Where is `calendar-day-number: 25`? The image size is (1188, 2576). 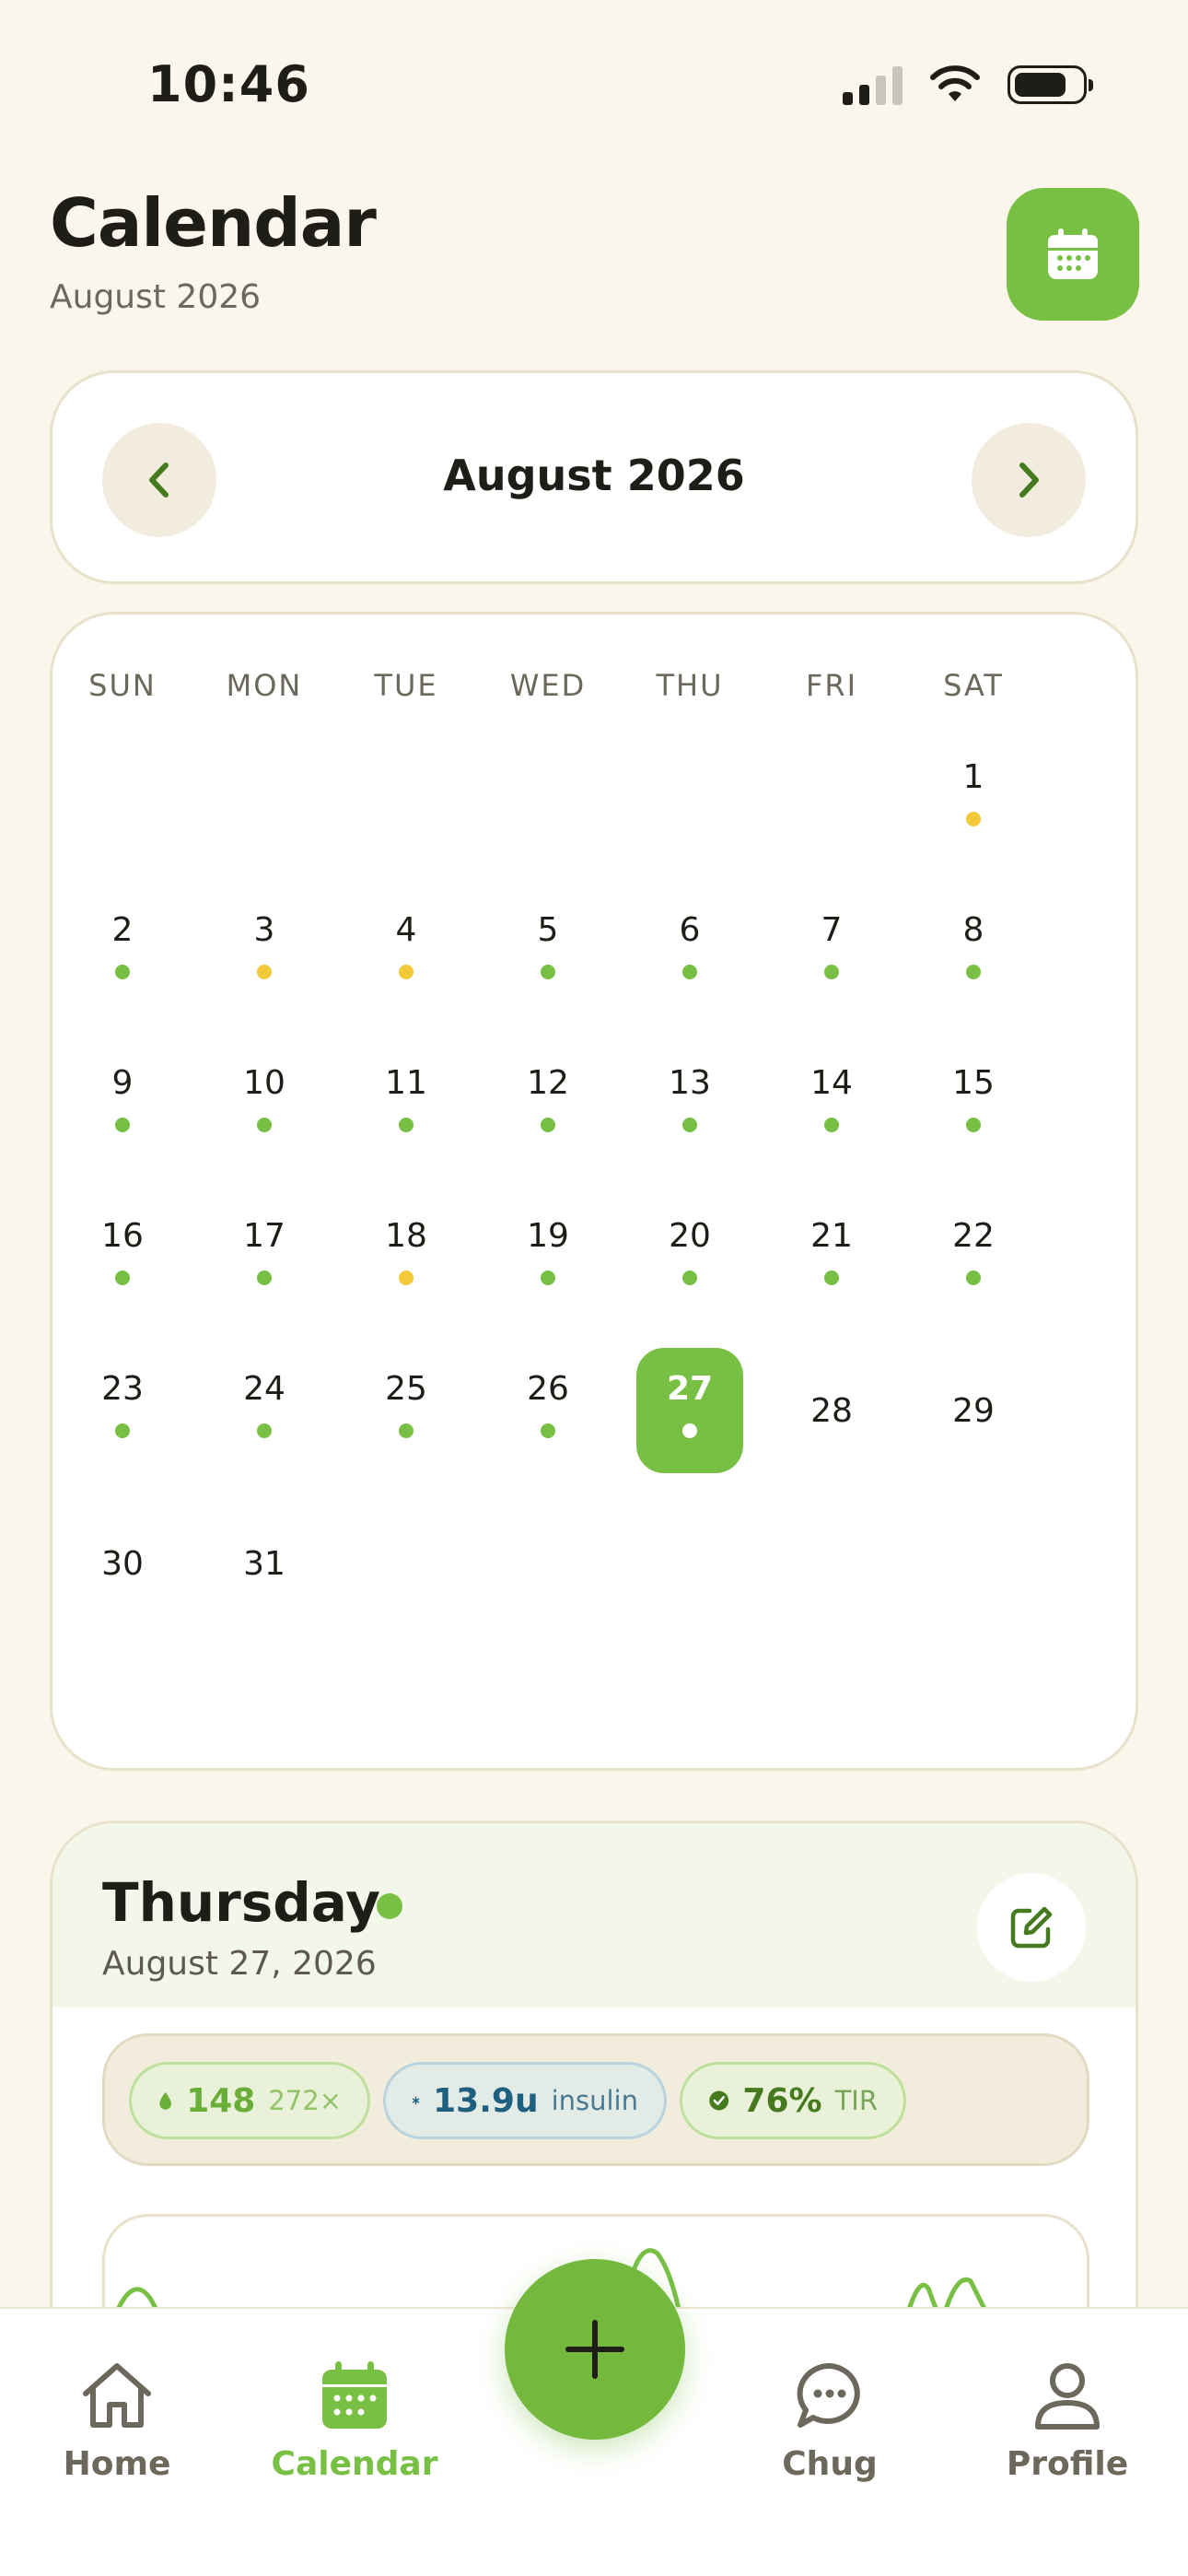 calendar-day-number: 25 is located at coordinates (406, 1389).